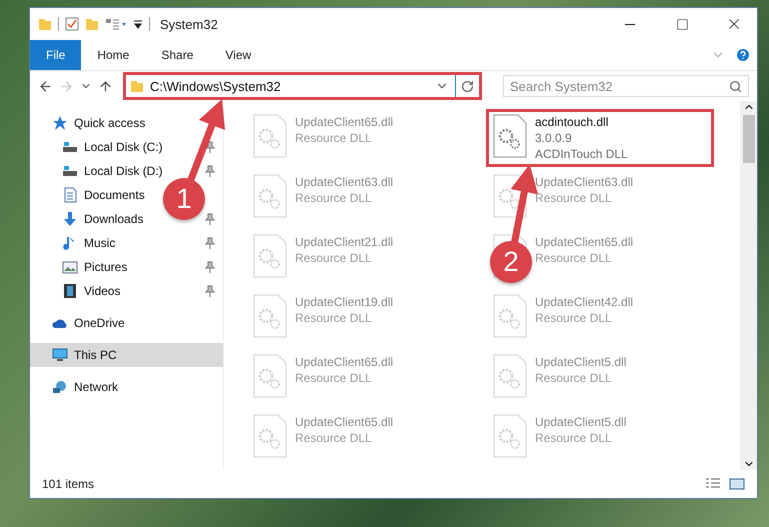 Image resolution: width=769 pixels, height=527 pixels. What do you see at coordinates (76, 243) in the screenshot?
I see `sidebar-item: Music` at bounding box center [76, 243].